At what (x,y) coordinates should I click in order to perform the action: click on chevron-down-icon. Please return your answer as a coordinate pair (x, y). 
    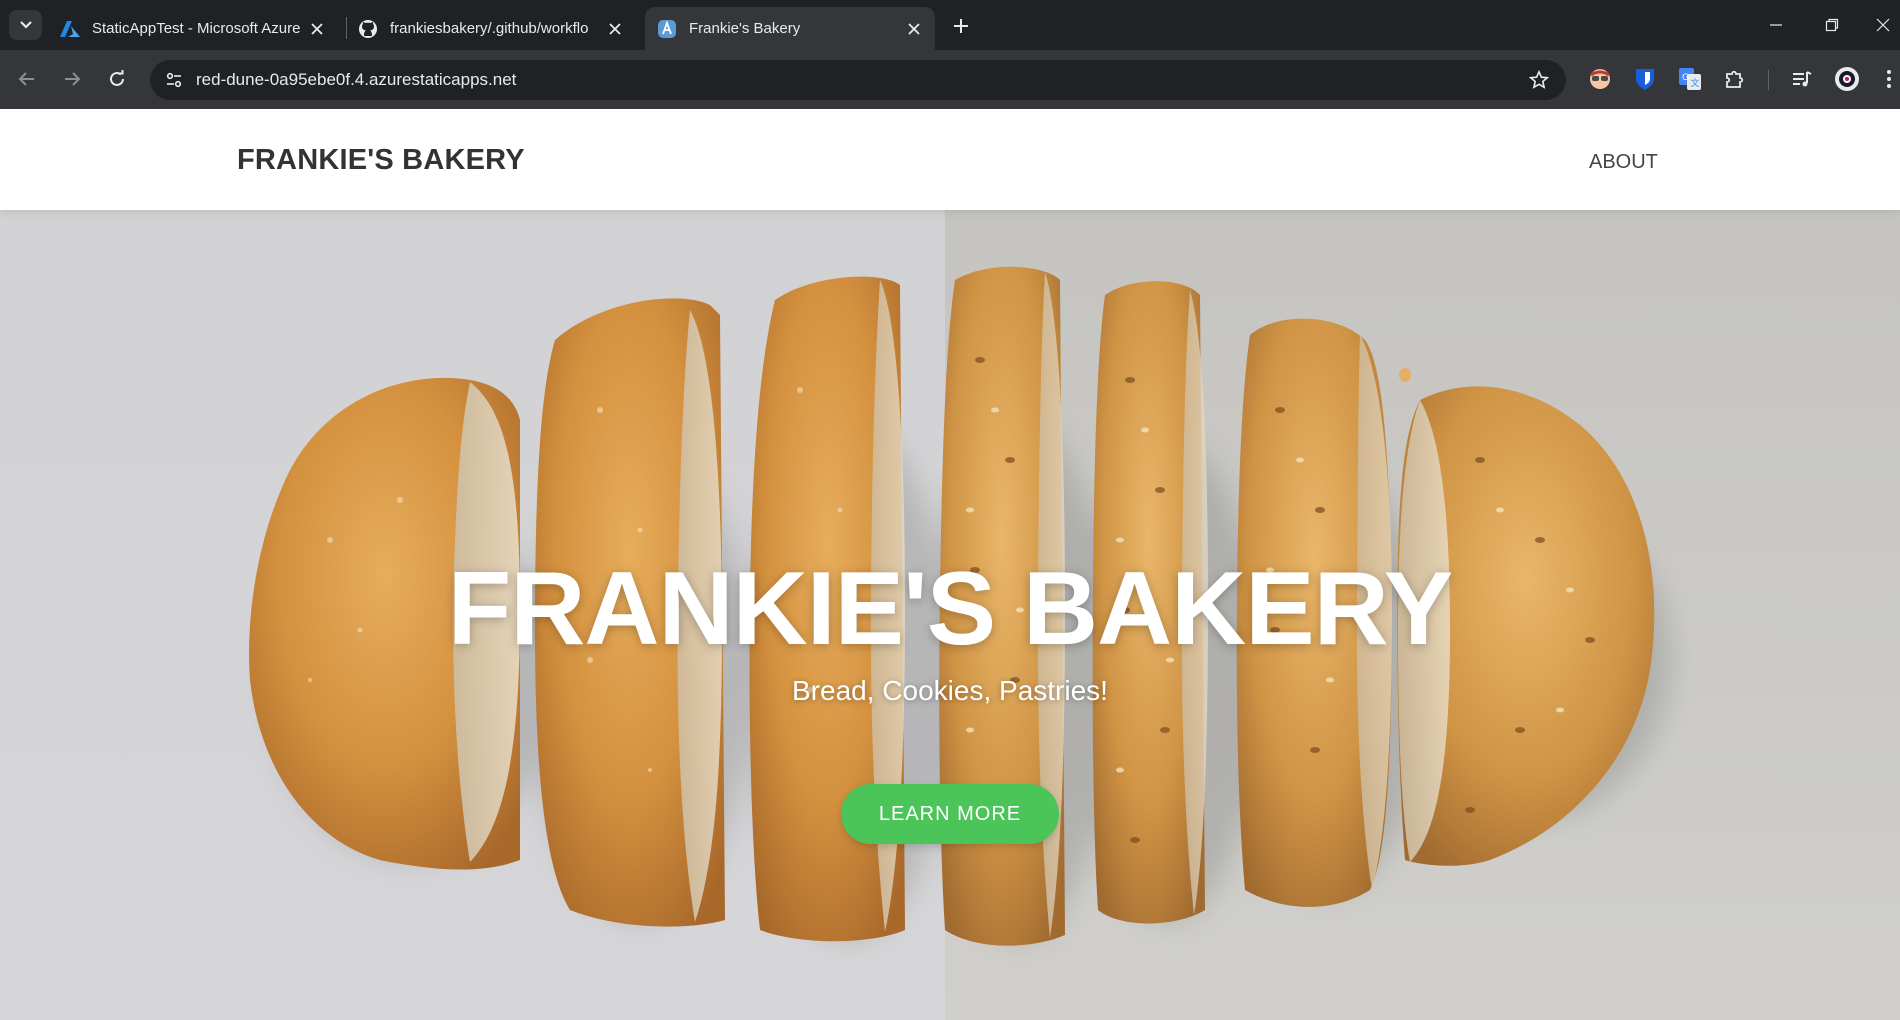
    Looking at the image, I should click on (25, 25).